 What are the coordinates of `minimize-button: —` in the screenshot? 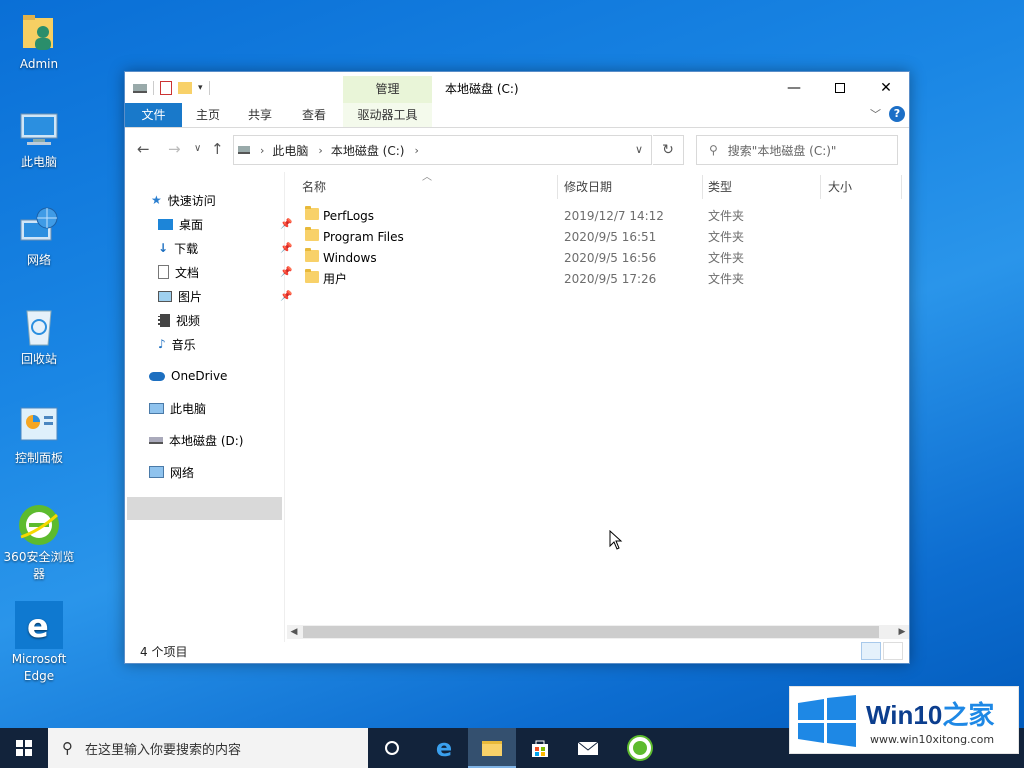 It's located at (794, 87).